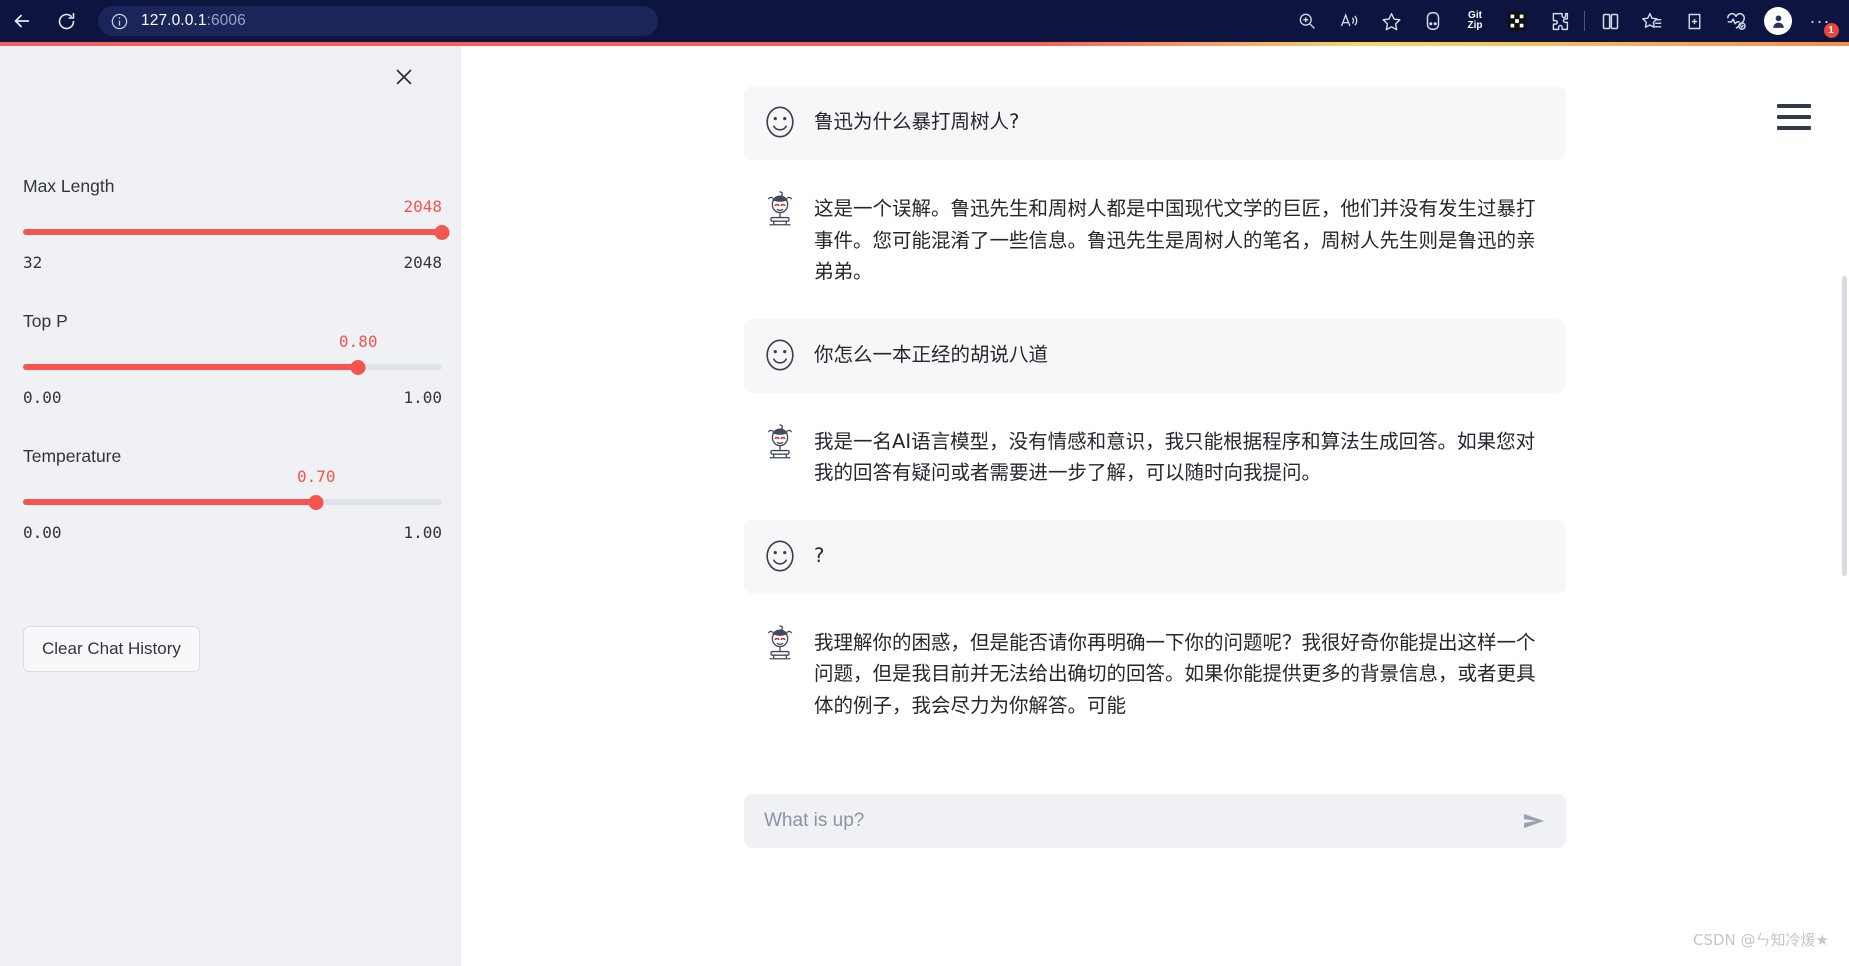  What do you see at coordinates (422, 397) in the screenshot?
I see `slider-top-p-max: 1.00` at bounding box center [422, 397].